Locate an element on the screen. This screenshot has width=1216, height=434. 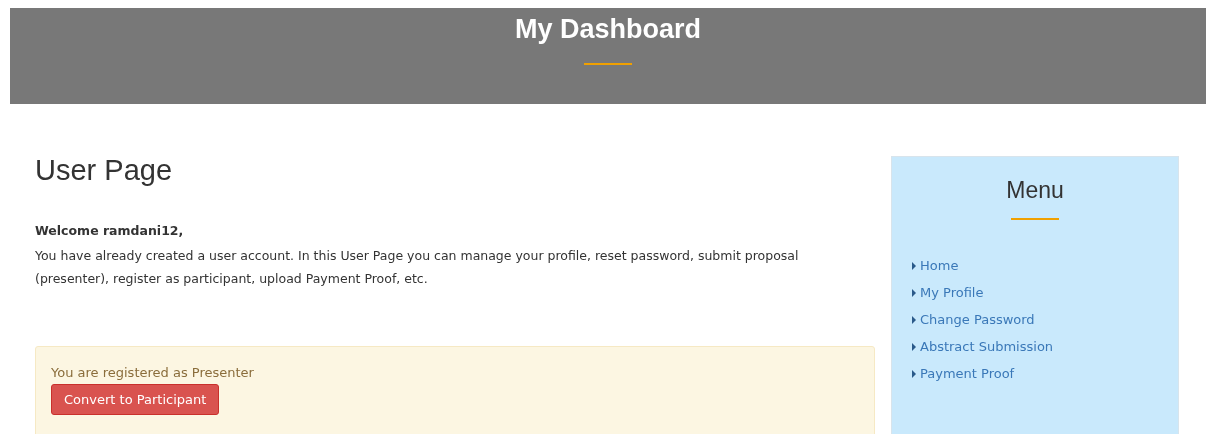
menu-link: Change Password is located at coordinates (977, 319).